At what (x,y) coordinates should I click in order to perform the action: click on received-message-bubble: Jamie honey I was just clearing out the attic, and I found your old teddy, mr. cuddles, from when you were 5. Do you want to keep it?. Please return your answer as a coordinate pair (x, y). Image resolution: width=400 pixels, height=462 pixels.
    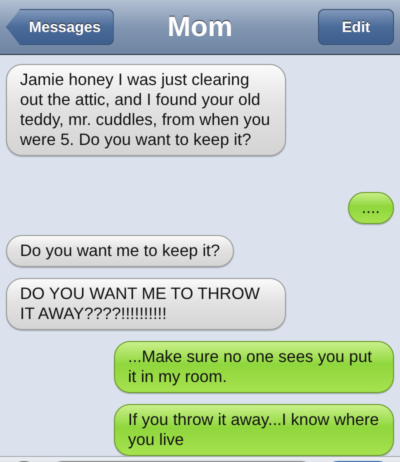
    Looking at the image, I should click on (146, 110).